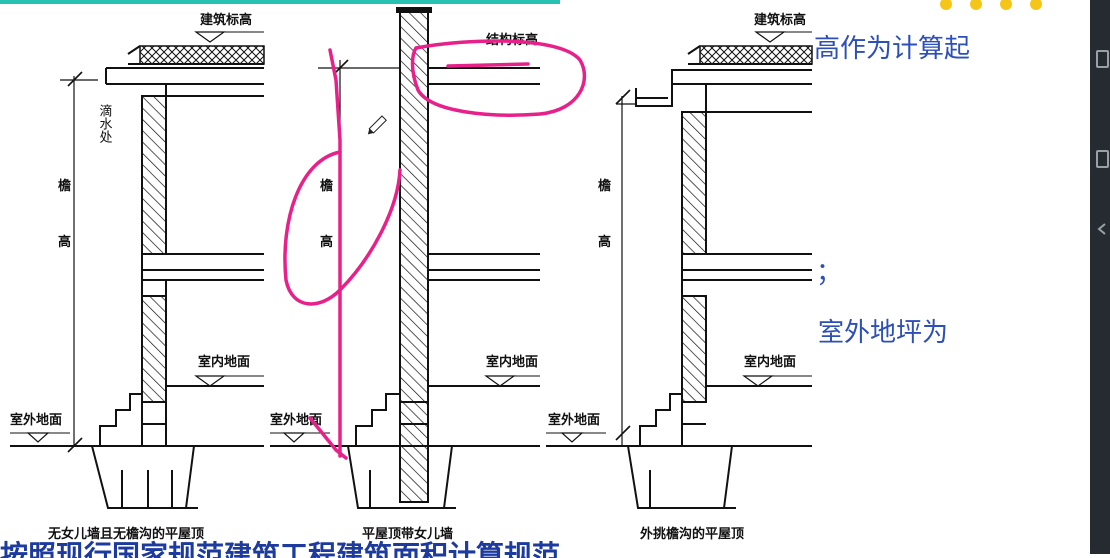 This screenshot has width=1110, height=558. I want to click on p3-roof-label: 建筑标高, so click(780, 20).